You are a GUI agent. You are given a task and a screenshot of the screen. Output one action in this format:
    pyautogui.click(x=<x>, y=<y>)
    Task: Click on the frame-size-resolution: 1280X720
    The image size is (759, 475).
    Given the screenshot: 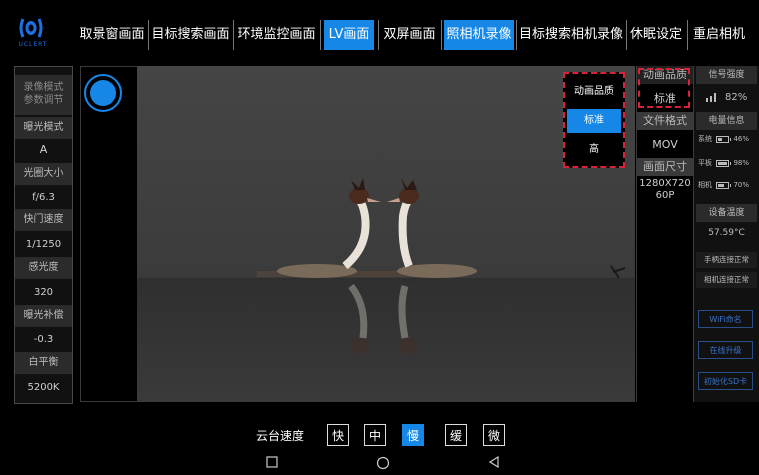 What is the action you would take?
    pyautogui.click(x=665, y=183)
    